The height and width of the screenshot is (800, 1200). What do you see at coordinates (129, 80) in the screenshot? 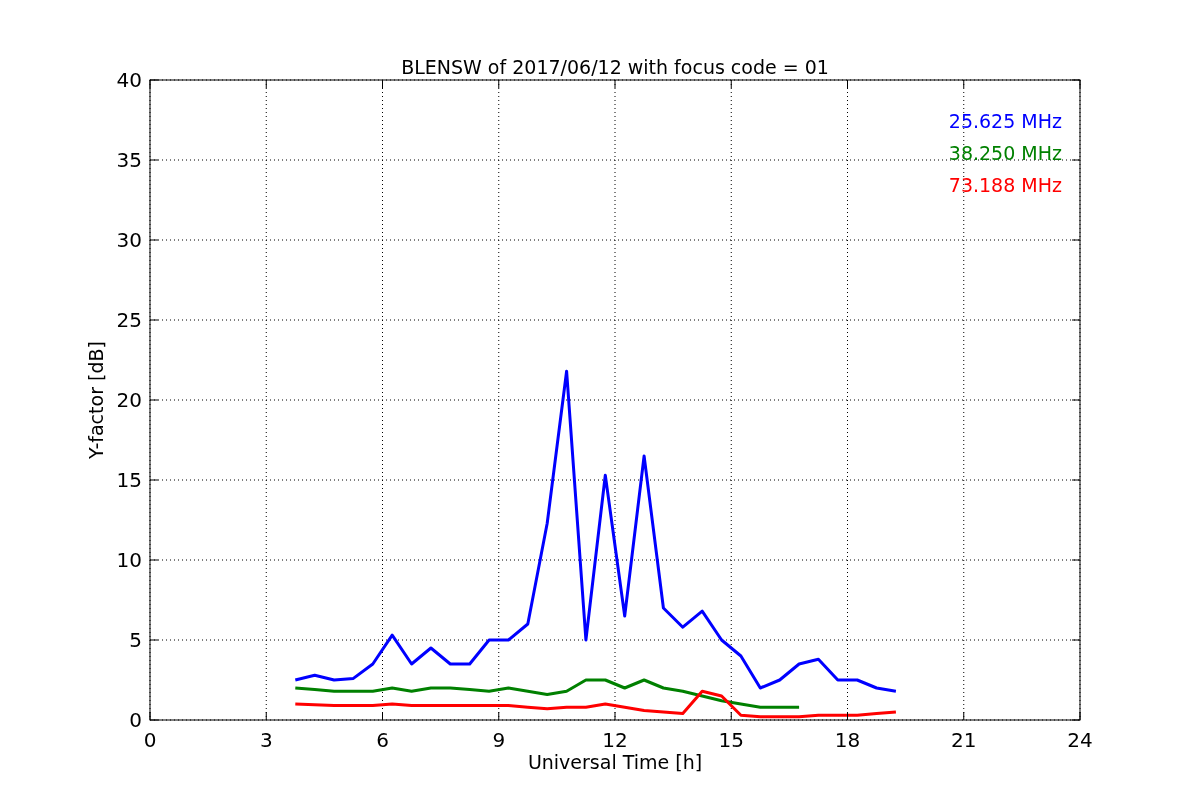
I see `tick-label: 40` at bounding box center [129, 80].